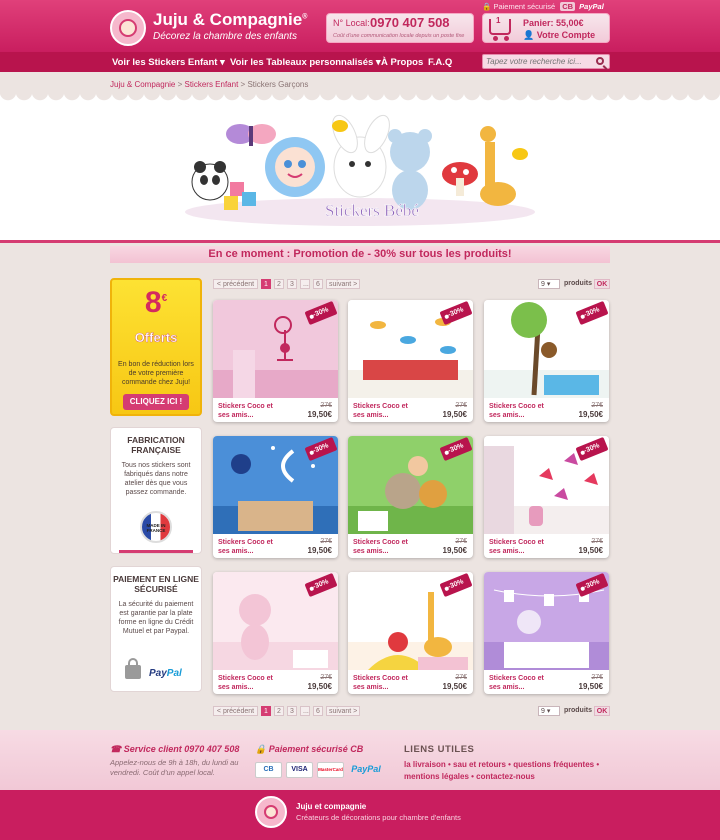 This screenshot has width=720, height=840. I want to click on cart-box: 1 Panier: 55,00€ 👤 Votre Compte, so click(546, 28).